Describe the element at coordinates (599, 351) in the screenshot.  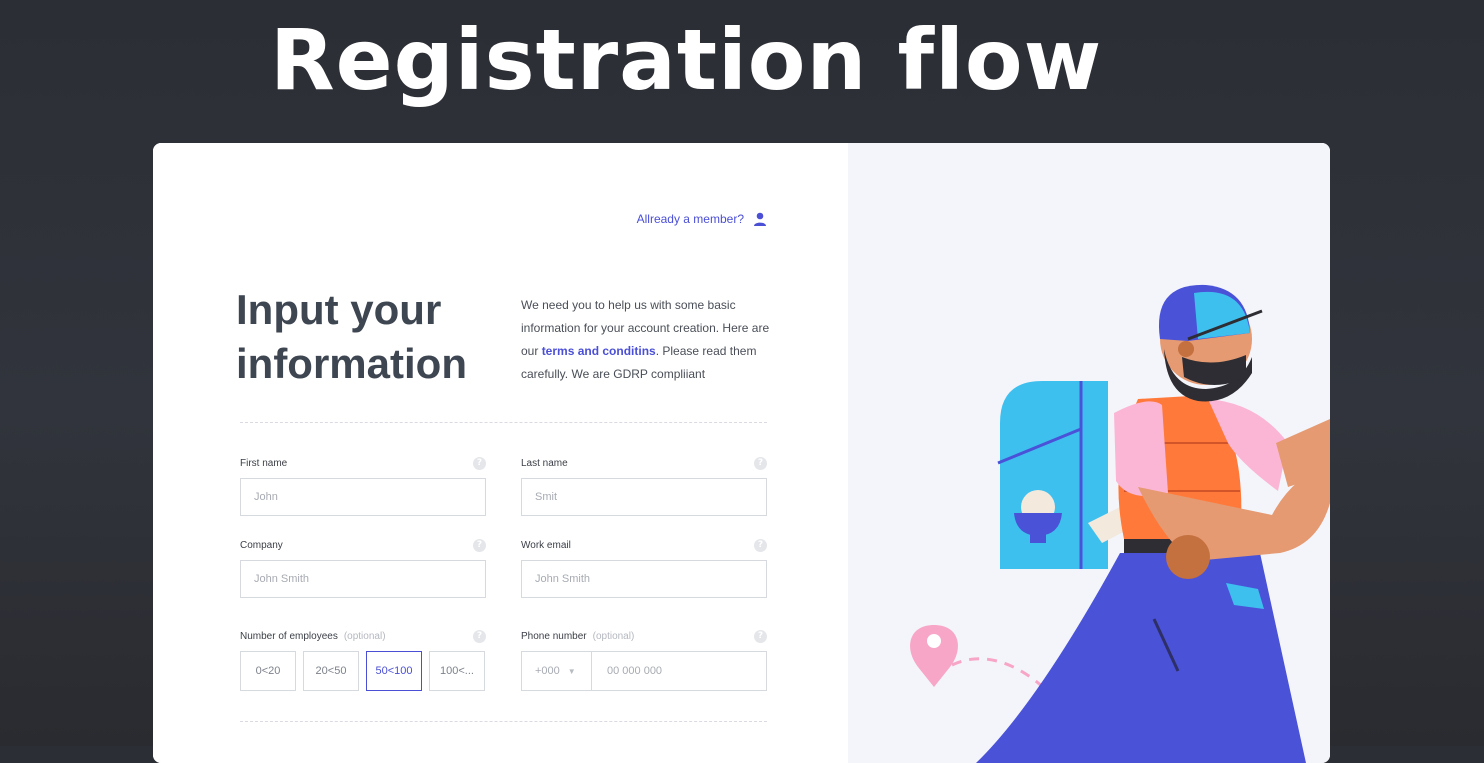
I see `terms-link: terms and conditins` at that location.